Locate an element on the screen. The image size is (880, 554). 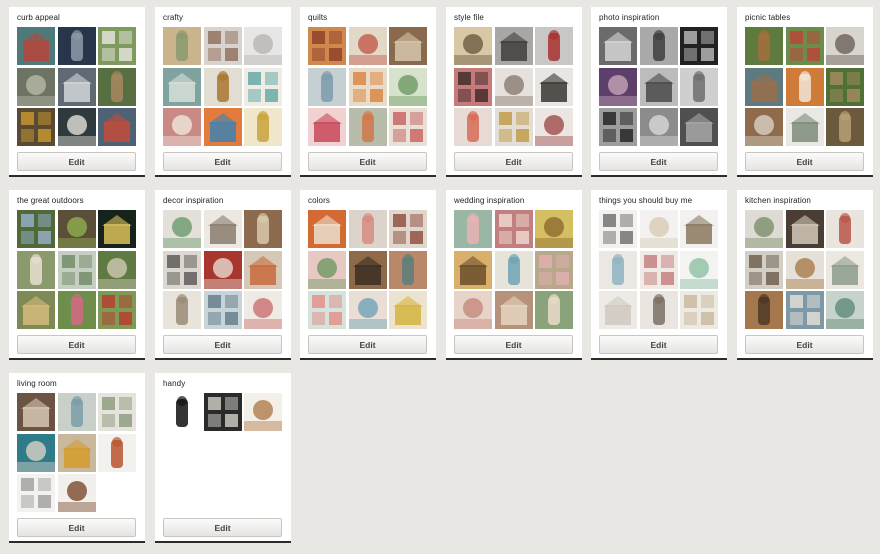
green-kitchen-thumb is located at coordinates (845, 310).